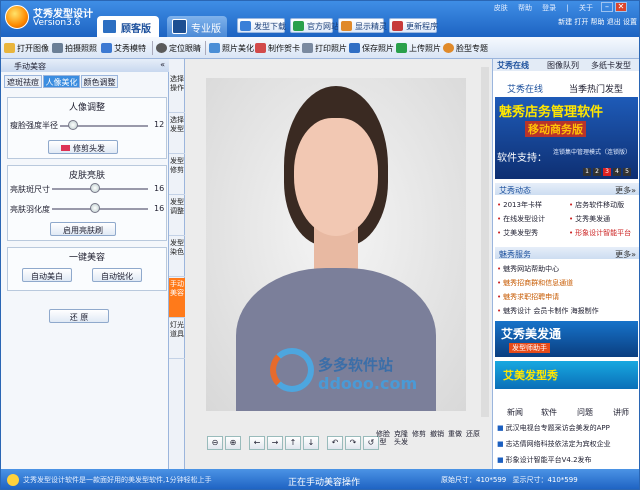 The image size is (640, 490). What do you see at coordinates (23, 81) in the screenshot?
I see `tab-blemish: 遮斑祛痘` at bounding box center [23, 81].